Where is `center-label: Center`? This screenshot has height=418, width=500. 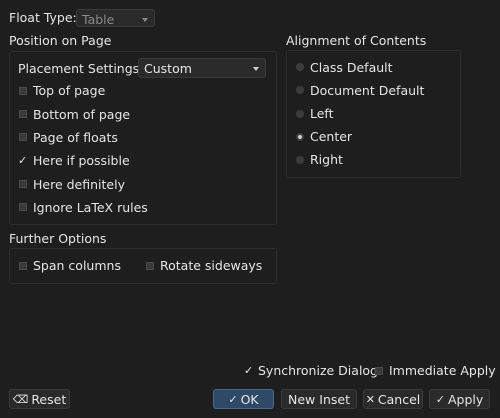 center-label: Center is located at coordinates (331, 136).